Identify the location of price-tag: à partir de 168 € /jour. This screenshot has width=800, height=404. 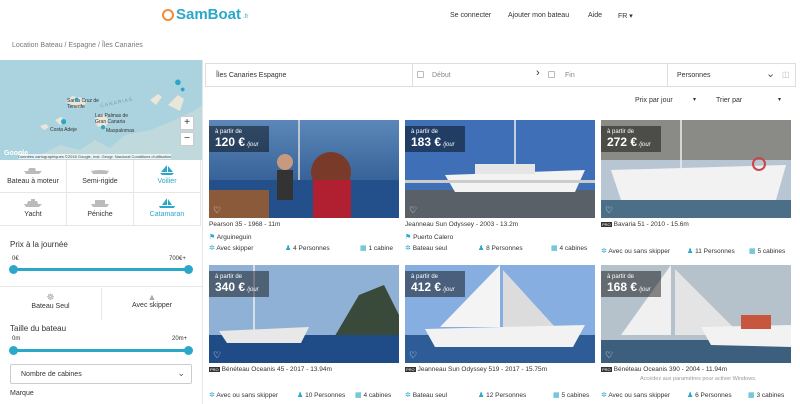
(631, 284).